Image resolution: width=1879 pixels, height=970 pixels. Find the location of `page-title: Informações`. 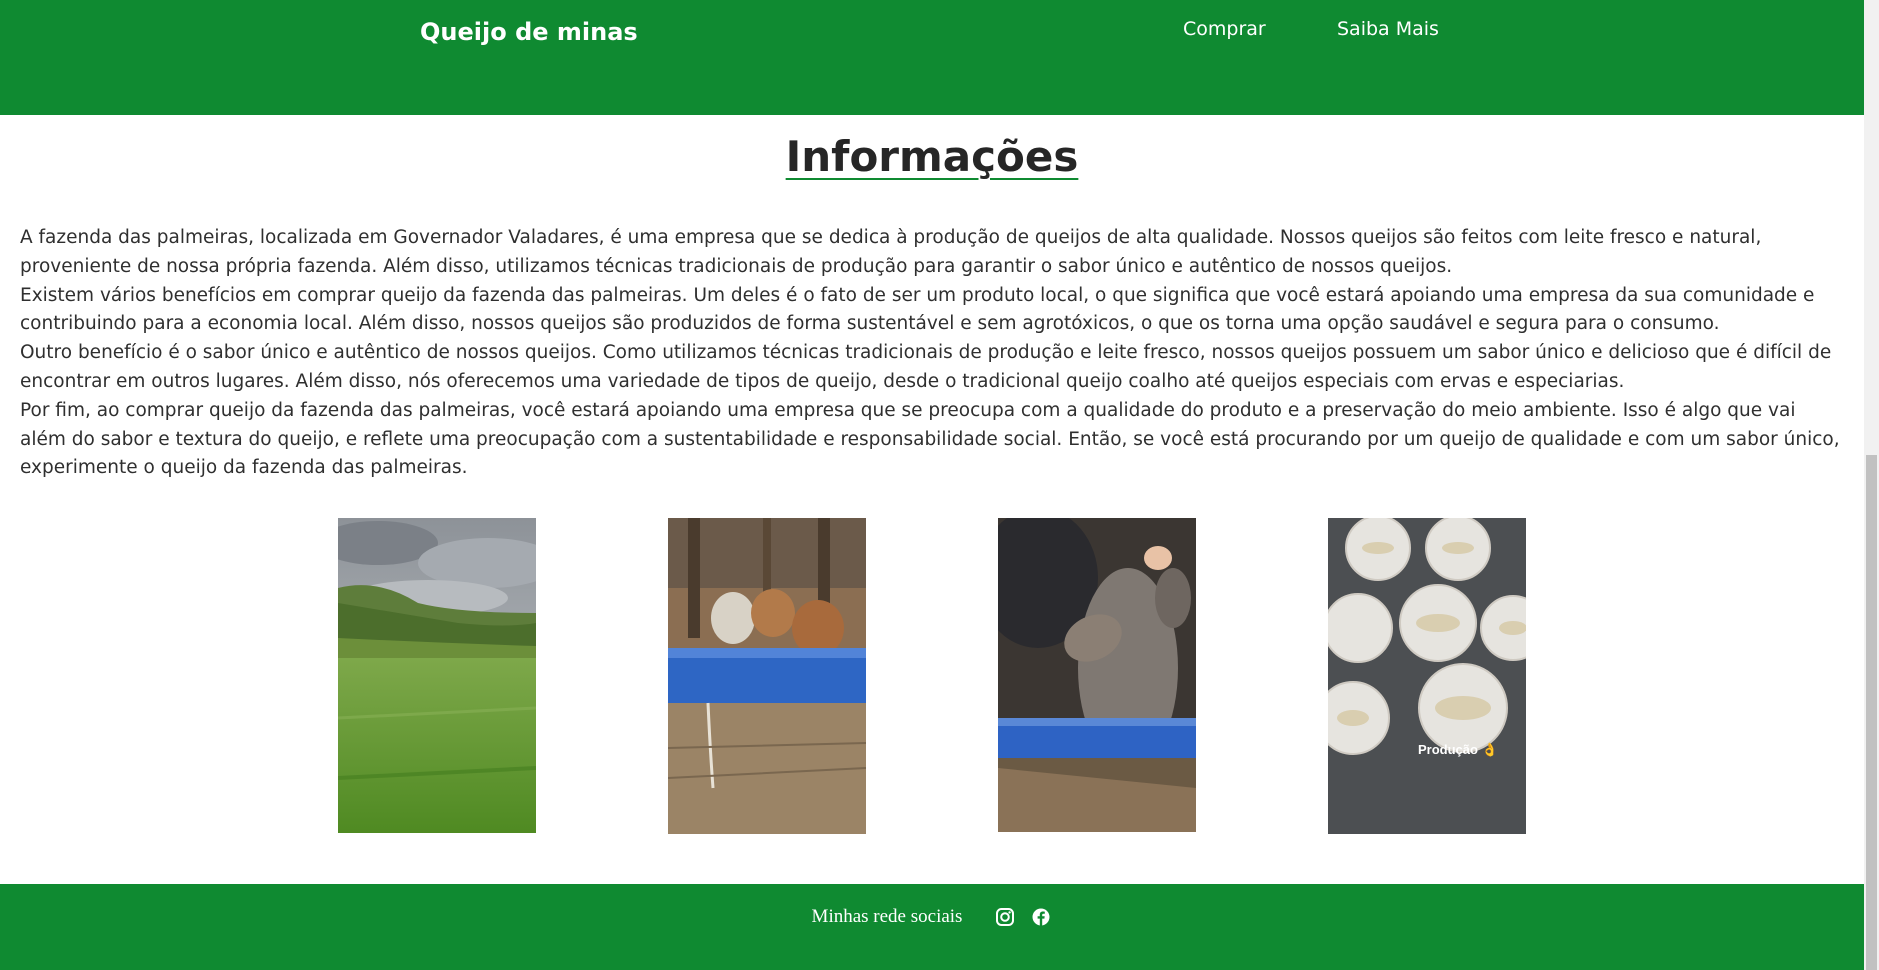

page-title: Informações is located at coordinates (932, 156).